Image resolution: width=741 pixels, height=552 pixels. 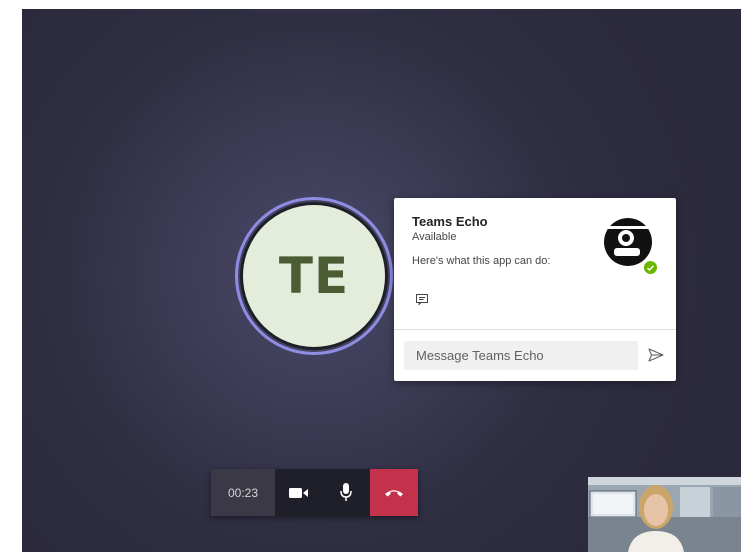 I want to click on hang-up-icon, so click(x=394, y=493).